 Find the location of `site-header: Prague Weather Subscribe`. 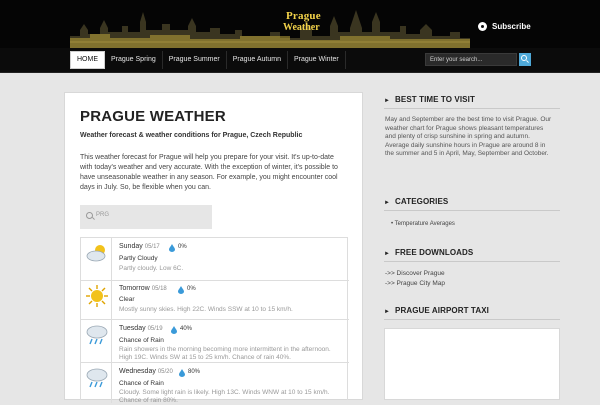

site-header: Prague Weather Subscribe is located at coordinates (300, 24).